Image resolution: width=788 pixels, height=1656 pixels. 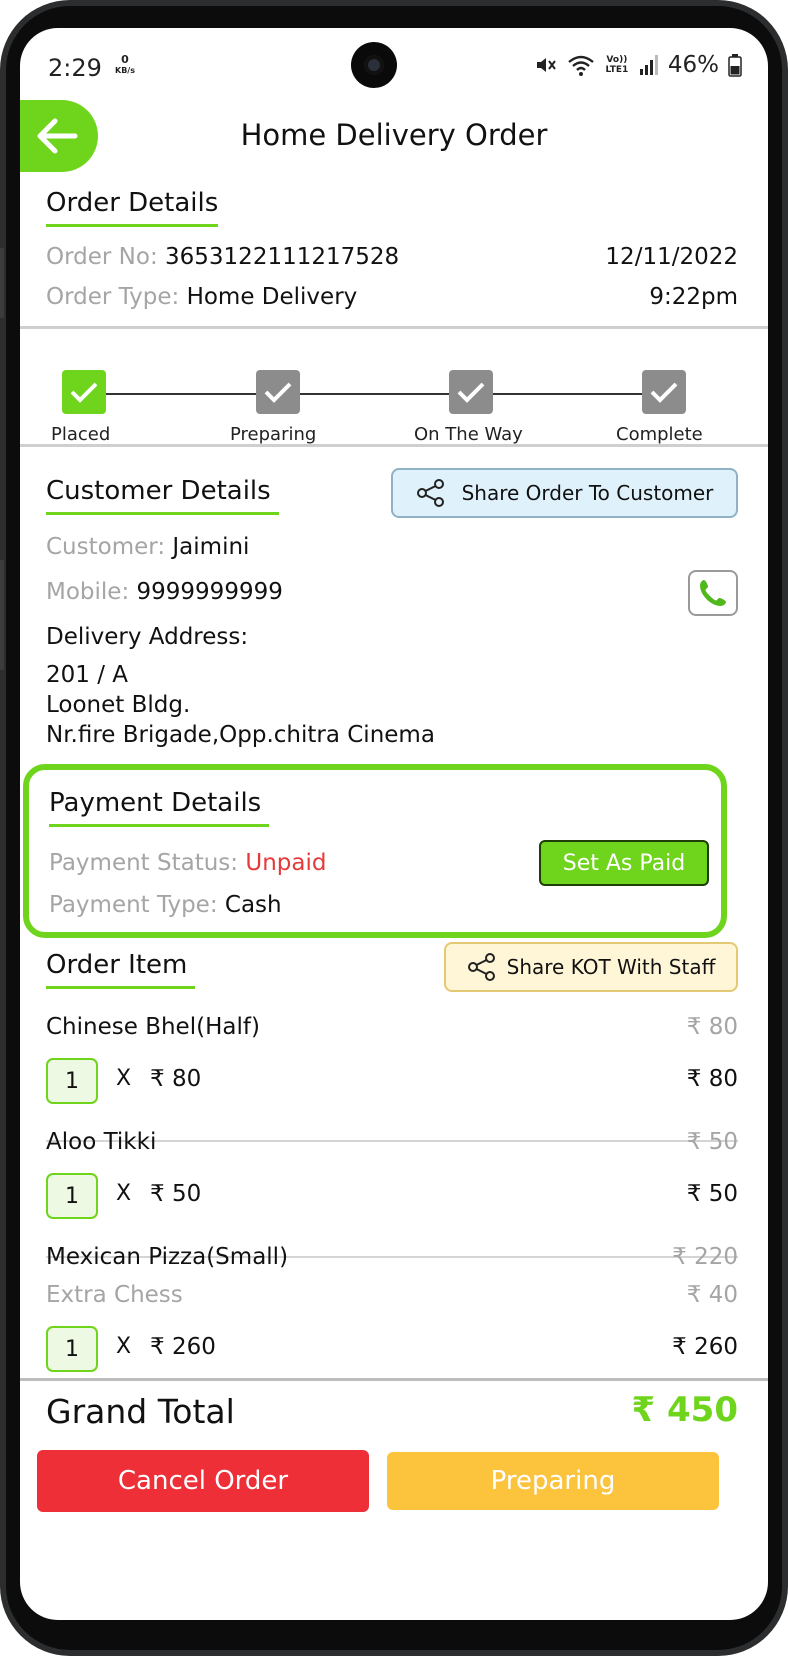 What do you see at coordinates (162, 495) in the screenshot?
I see `customer-details-title: Customer Details` at bounding box center [162, 495].